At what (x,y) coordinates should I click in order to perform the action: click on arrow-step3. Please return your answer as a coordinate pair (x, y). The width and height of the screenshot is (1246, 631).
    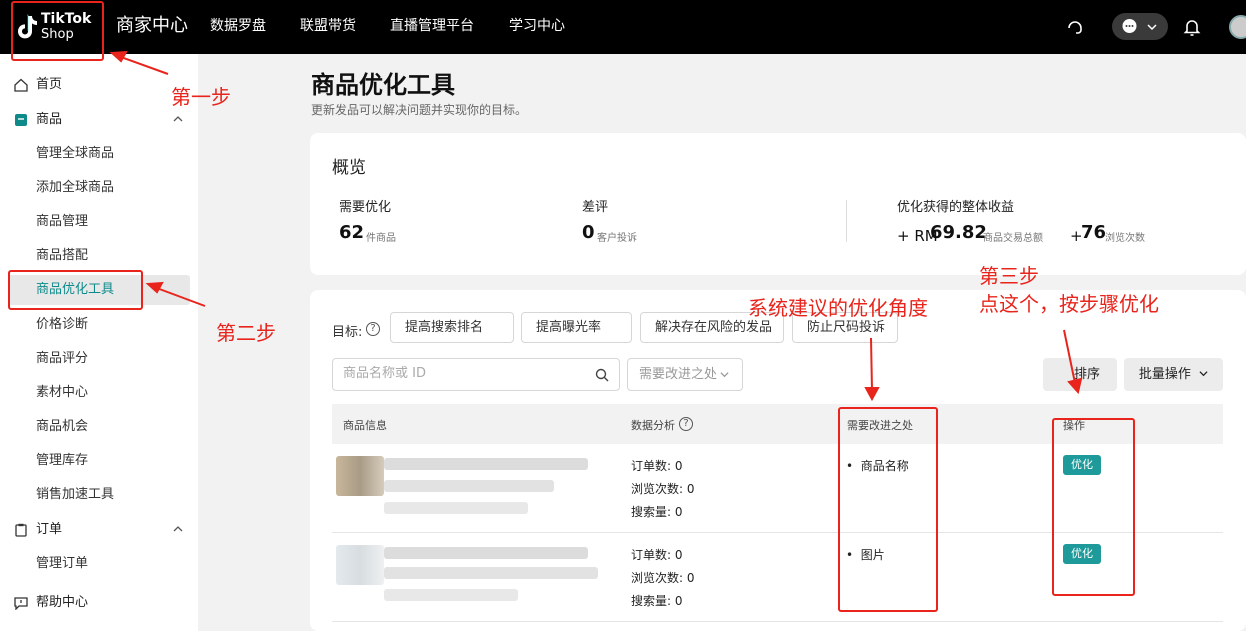
    Looking at the image, I should click on (1069, 356).